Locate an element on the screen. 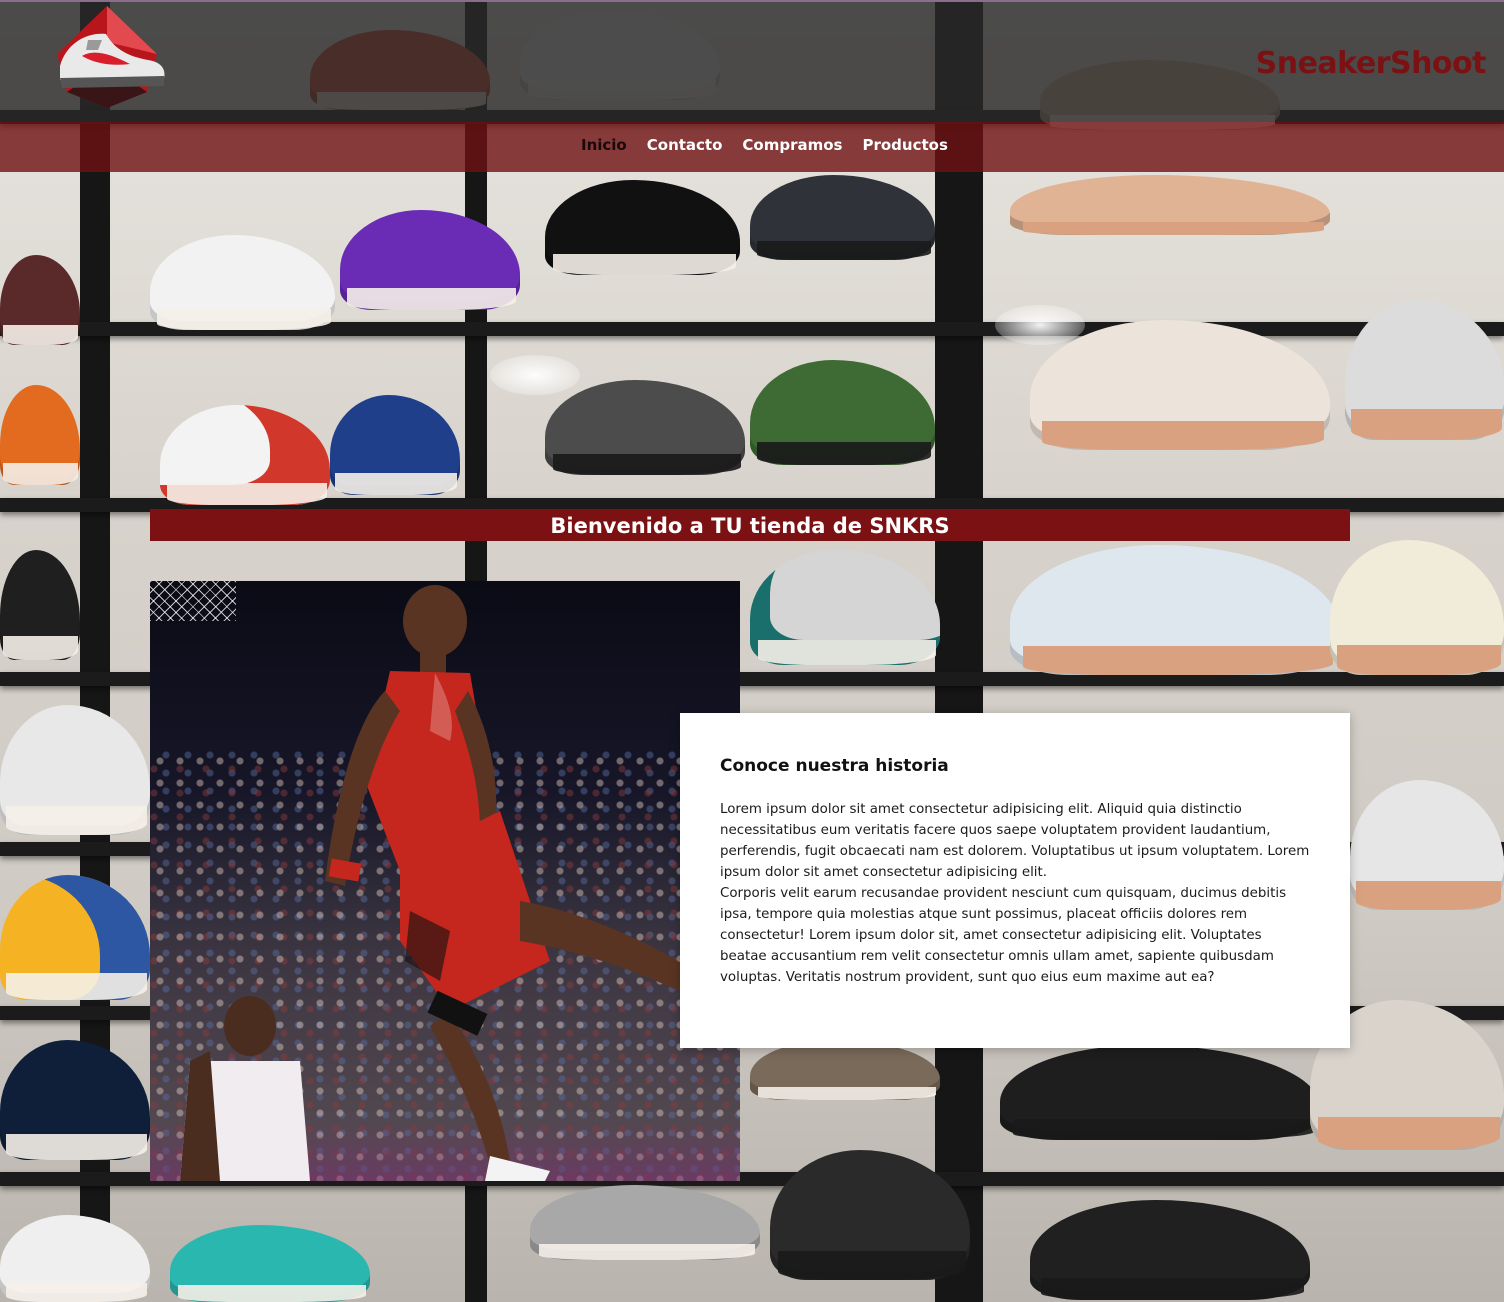  nav-item-inicio: Inicio is located at coordinates (604, 145).